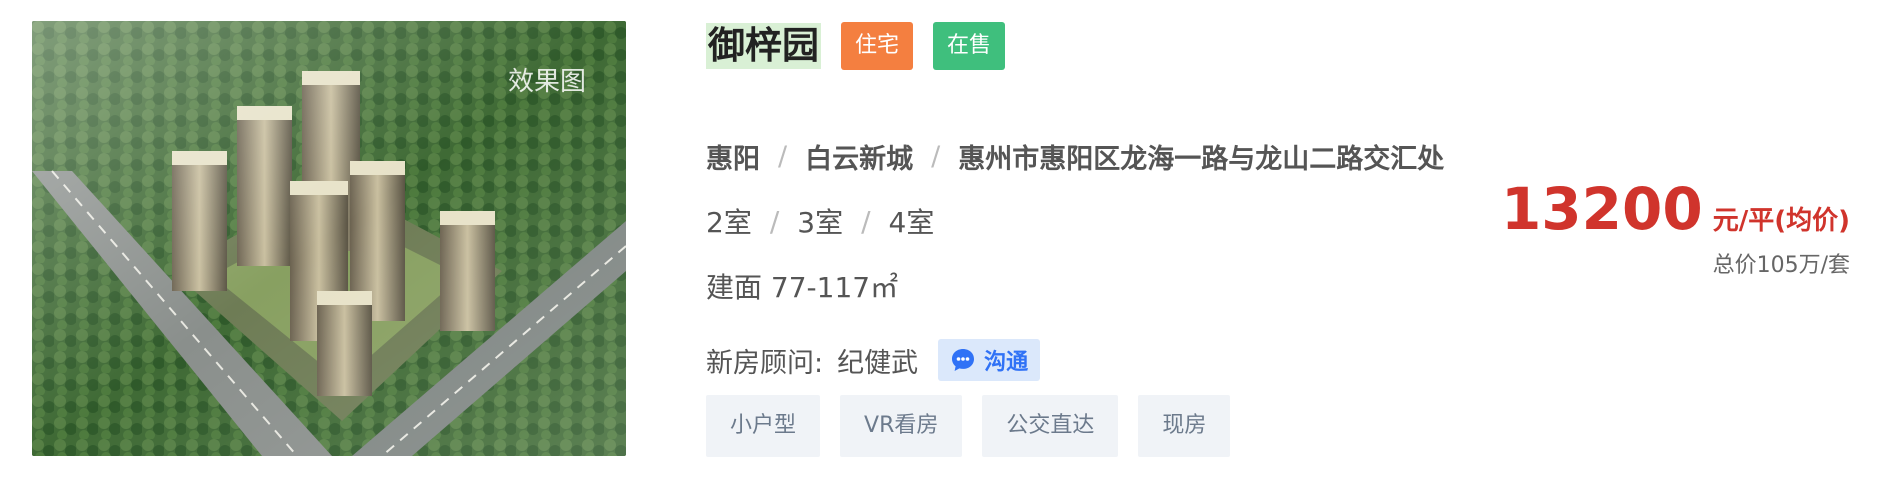 This screenshot has width=1878, height=486. What do you see at coordinates (1201, 156) in the screenshot?
I see `address-link: 惠州市惠阳区龙海一路与龙山二路交汇处` at bounding box center [1201, 156].